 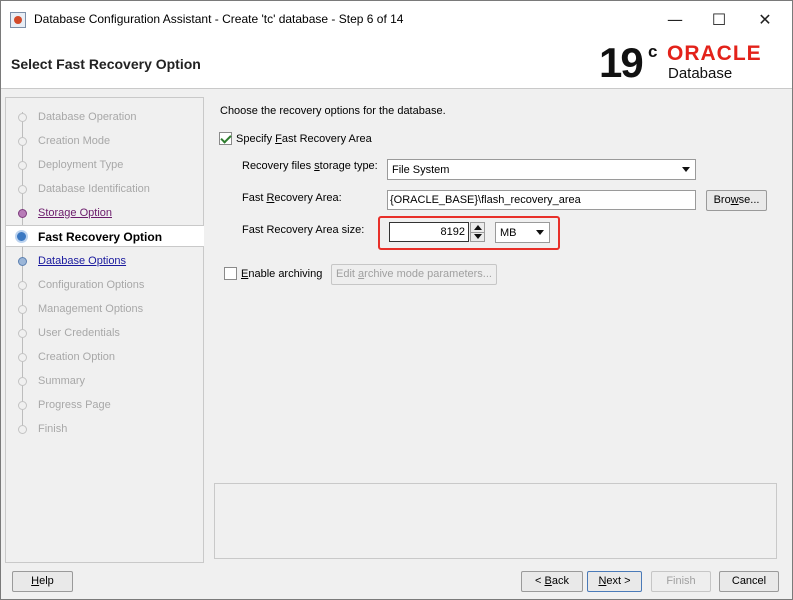 I want to click on enable-archiving-label: Enable archiving, so click(x=281, y=274).